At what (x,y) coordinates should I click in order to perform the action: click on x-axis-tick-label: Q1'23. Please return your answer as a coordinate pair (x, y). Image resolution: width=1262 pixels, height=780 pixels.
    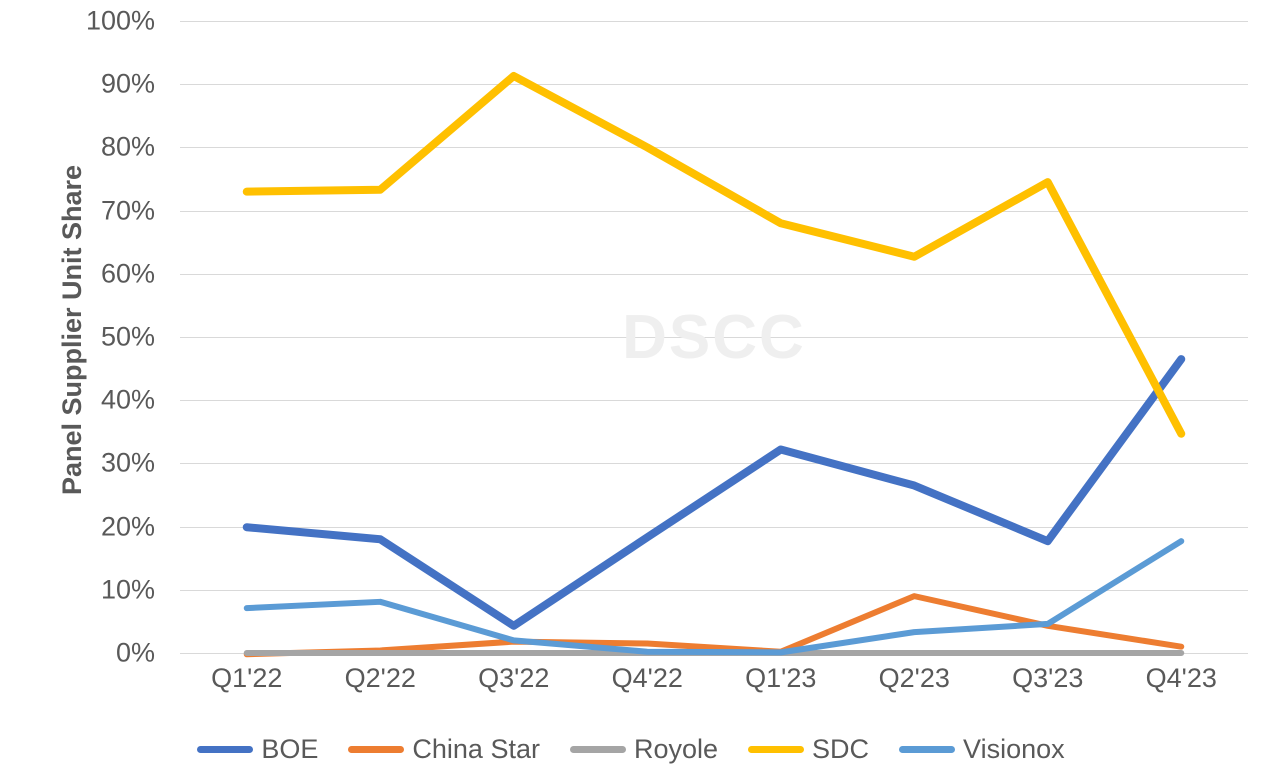
    Looking at the image, I should click on (781, 678).